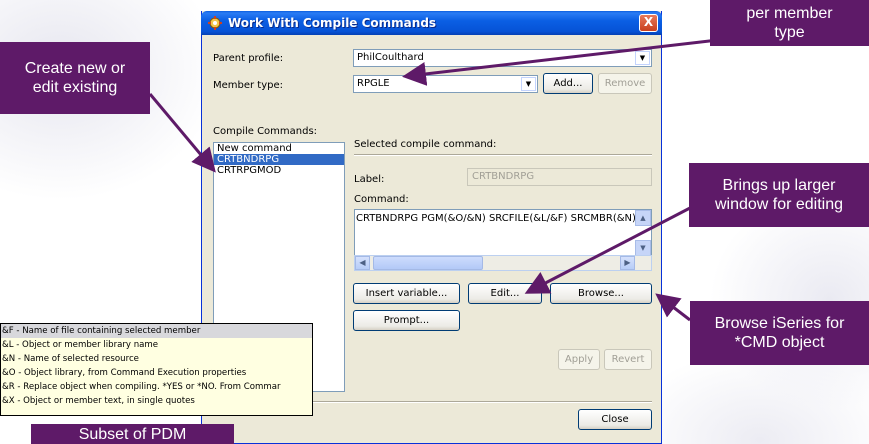  What do you see at coordinates (425, 144) in the screenshot?
I see `selected-command-heading: Selected compile command:` at bounding box center [425, 144].